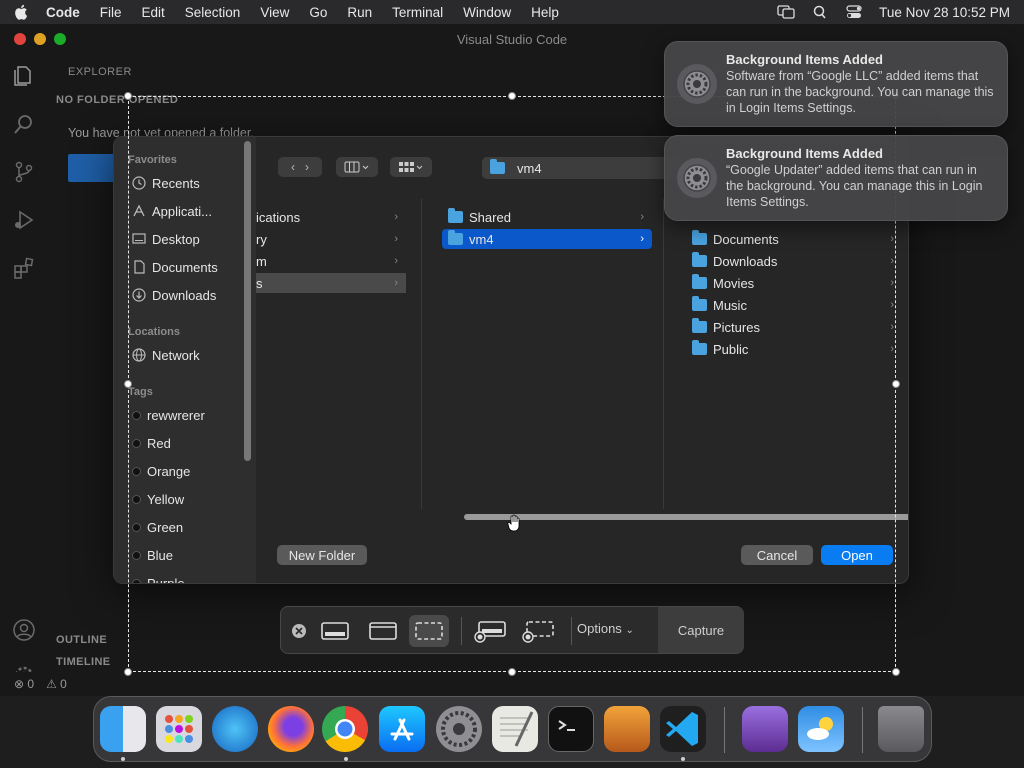 The image size is (1024, 768). I want to click on menu-view: View, so click(274, 12).